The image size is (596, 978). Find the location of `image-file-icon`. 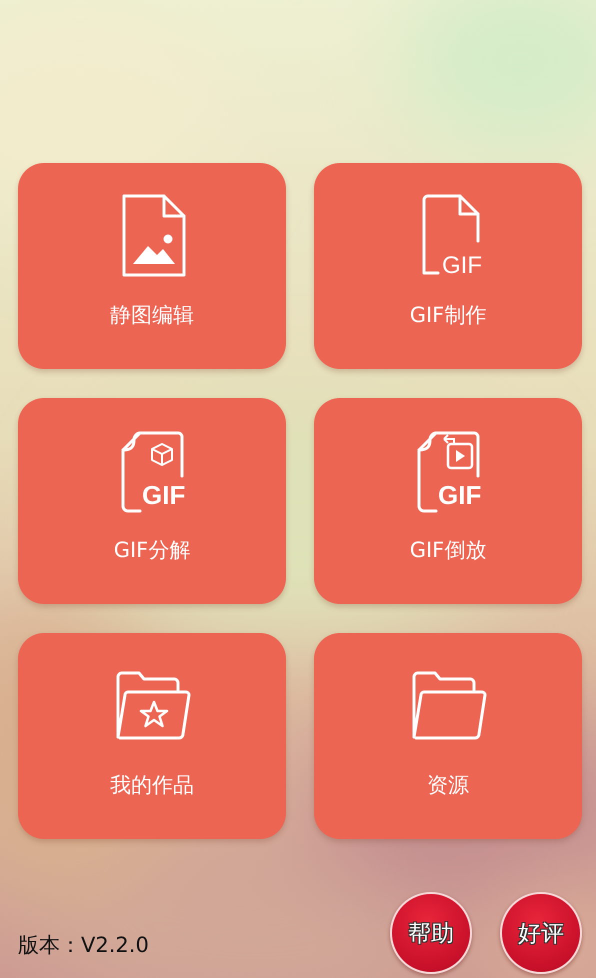

image-file-icon is located at coordinates (154, 235).